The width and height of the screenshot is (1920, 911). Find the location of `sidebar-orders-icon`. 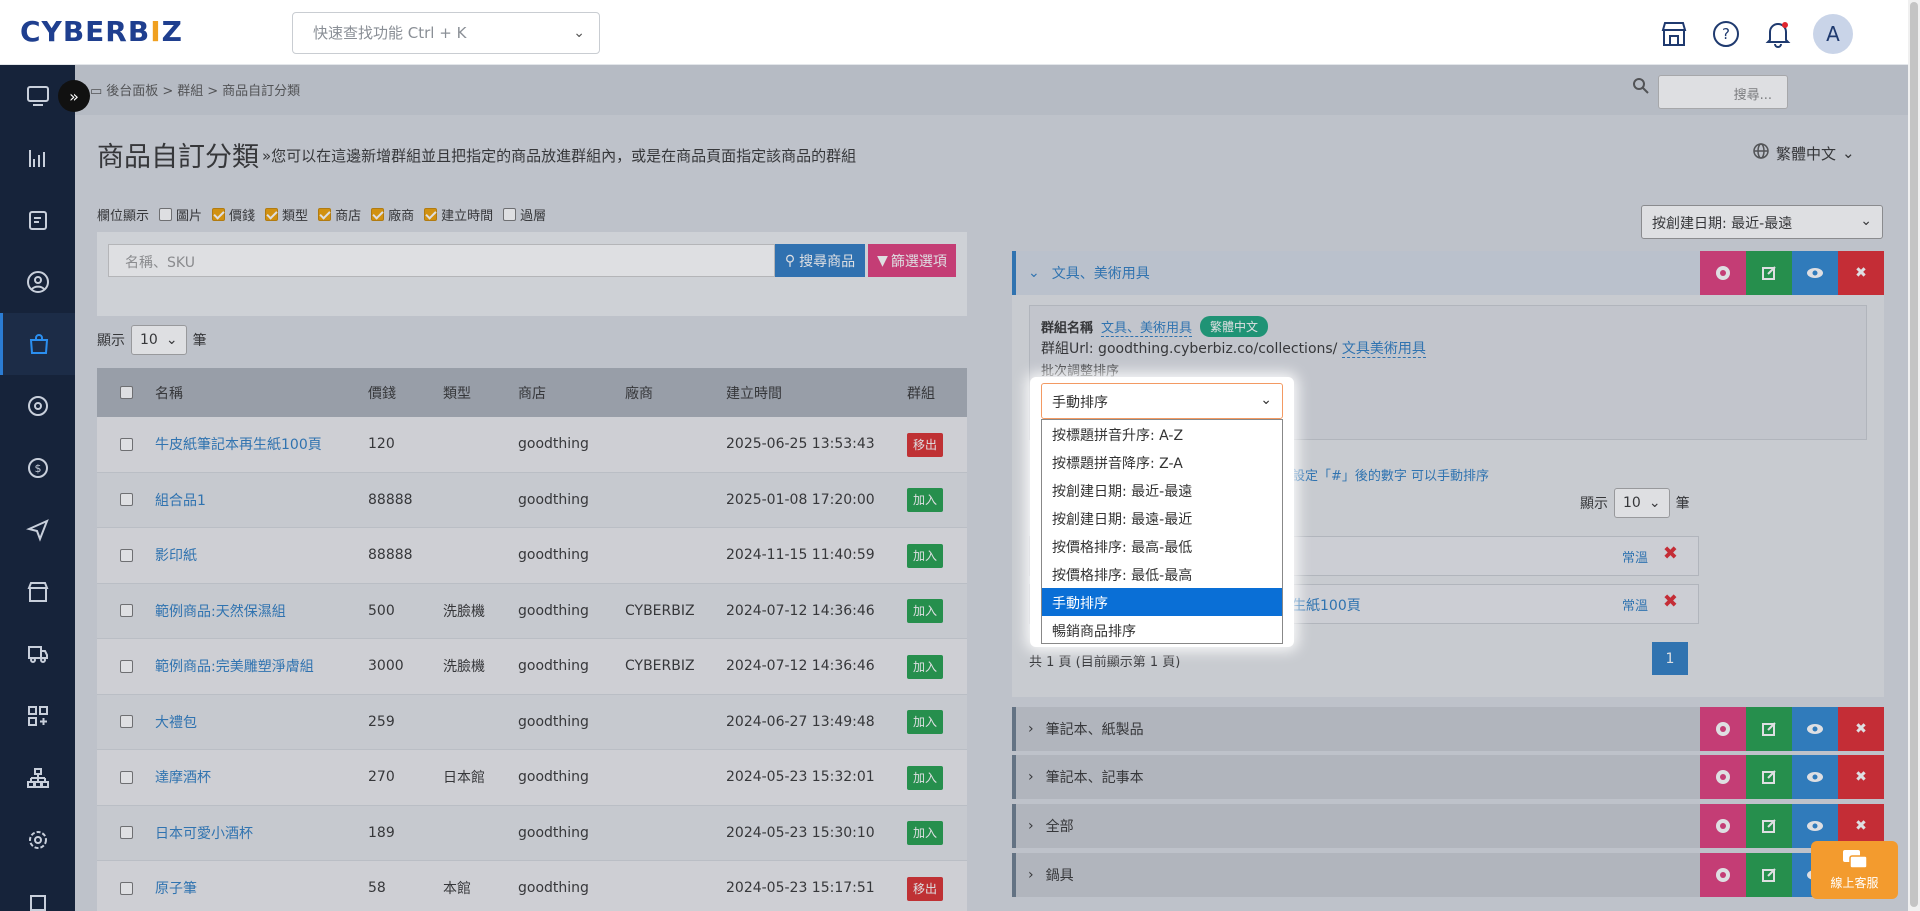

sidebar-orders-icon is located at coordinates (37, 220).